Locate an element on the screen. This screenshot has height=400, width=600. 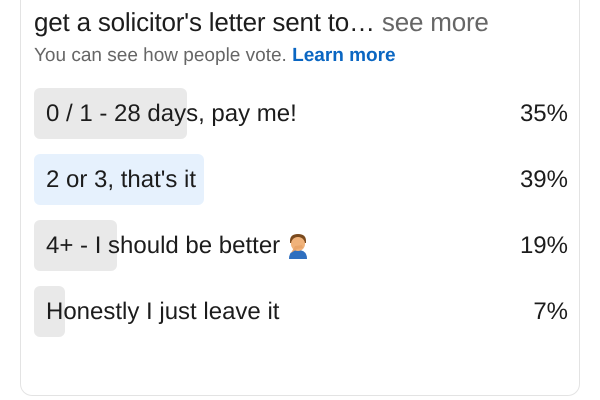
option-label: 4+ - I should be better is located at coordinates (163, 245).